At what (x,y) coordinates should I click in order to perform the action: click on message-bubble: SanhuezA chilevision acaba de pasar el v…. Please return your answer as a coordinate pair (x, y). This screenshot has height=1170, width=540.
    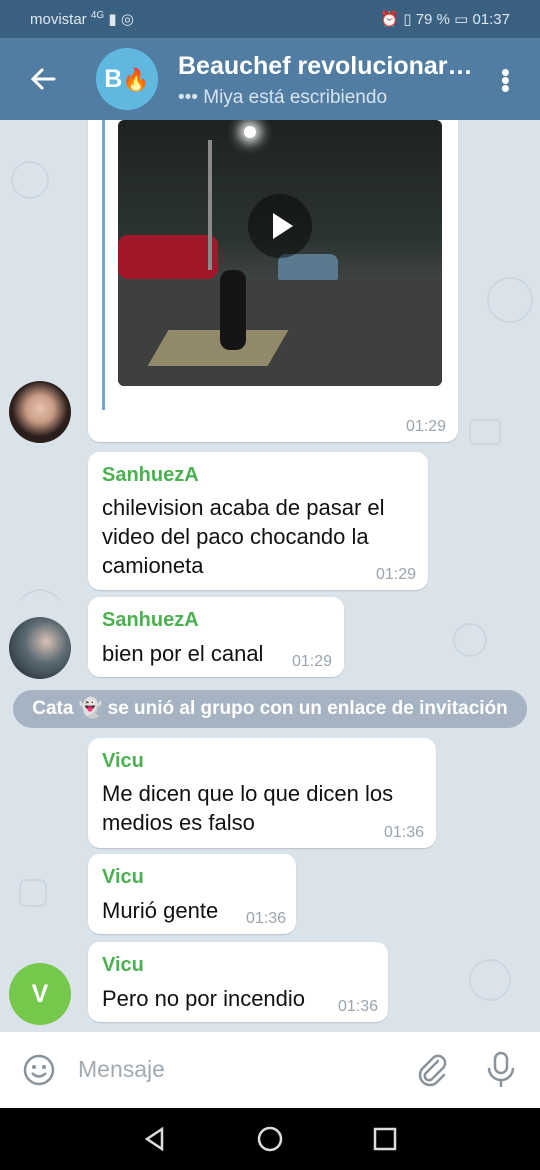
    Looking at the image, I should click on (258, 521).